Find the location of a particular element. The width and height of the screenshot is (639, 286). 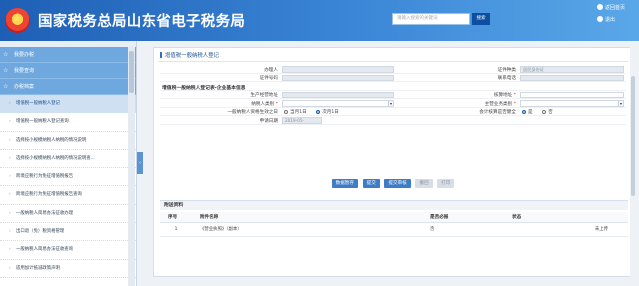

status-badge: 未上传 is located at coordinates (566, 229).